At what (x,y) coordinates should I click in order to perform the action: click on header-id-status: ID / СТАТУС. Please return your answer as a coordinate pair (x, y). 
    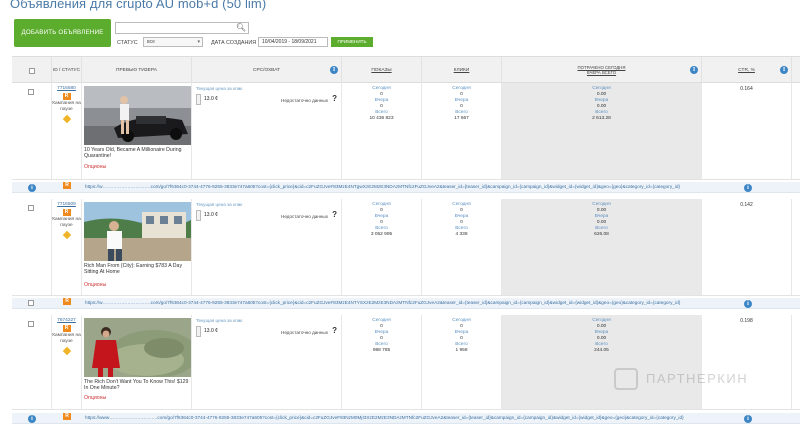
    Looking at the image, I should click on (67, 70).